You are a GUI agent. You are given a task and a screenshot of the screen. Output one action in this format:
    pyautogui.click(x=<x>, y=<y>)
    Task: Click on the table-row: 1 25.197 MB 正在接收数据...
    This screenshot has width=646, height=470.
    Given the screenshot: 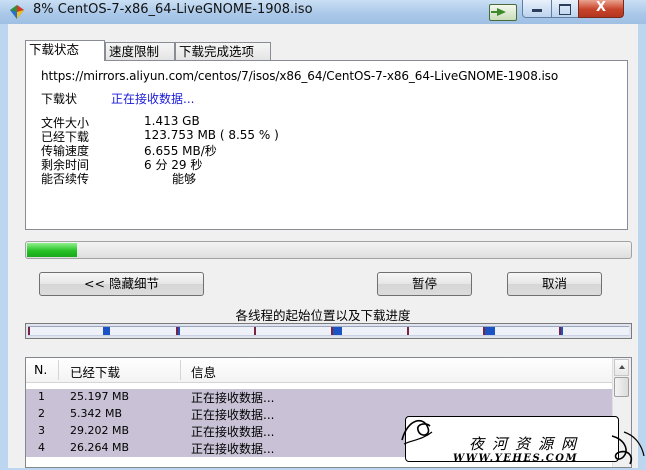 What is the action you would take?
    pyautogui.click(x=319, y=397)
    